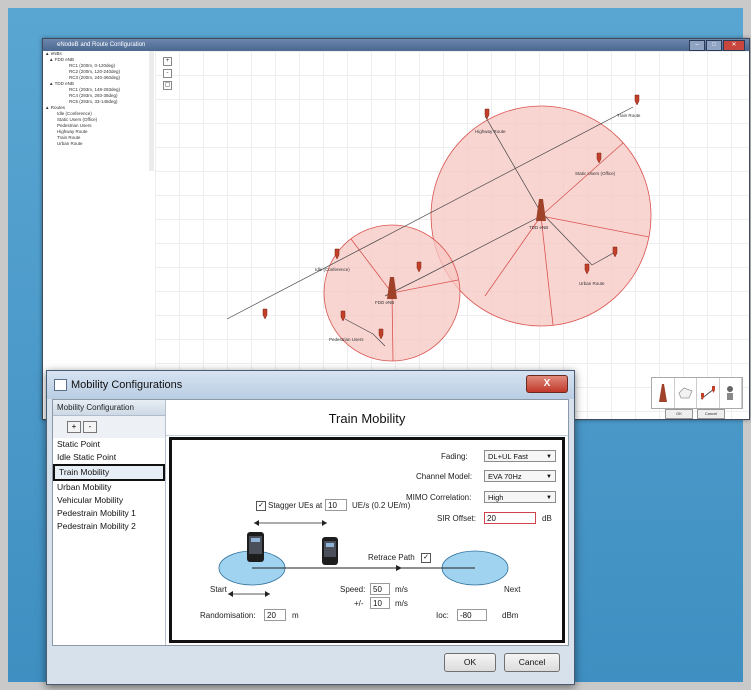  I want to click on mimo-correlation-label: MIMO Correlation:, so click(439, 497).